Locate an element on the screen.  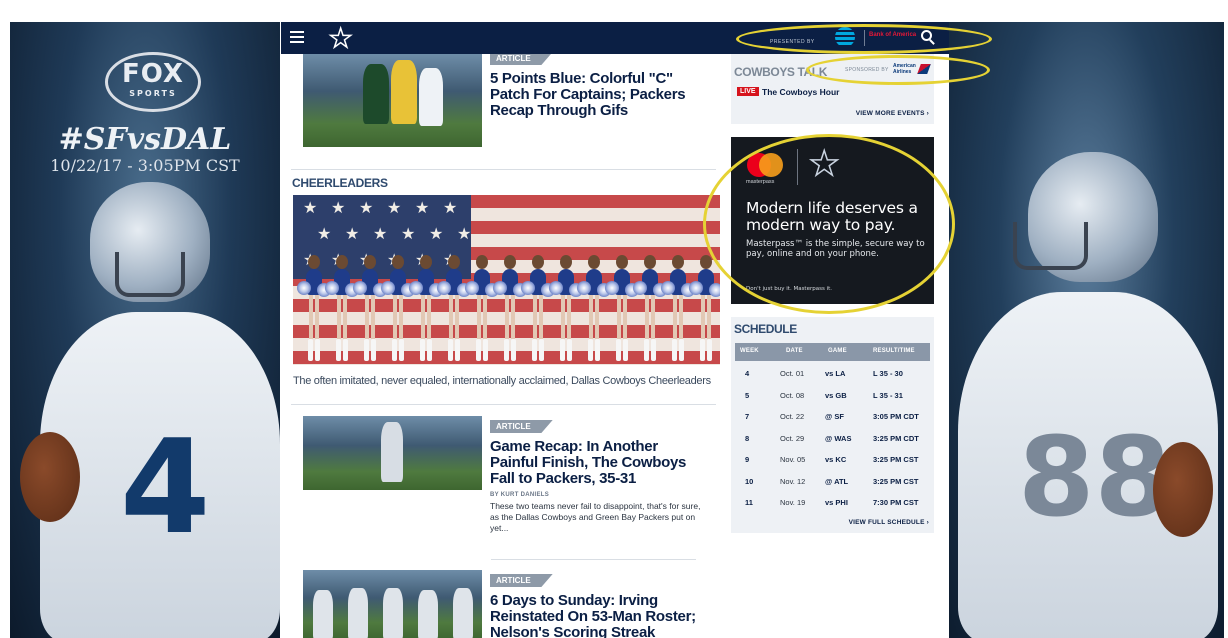
schedule-cell-game: @ SF is located at coordinates (834, 416).